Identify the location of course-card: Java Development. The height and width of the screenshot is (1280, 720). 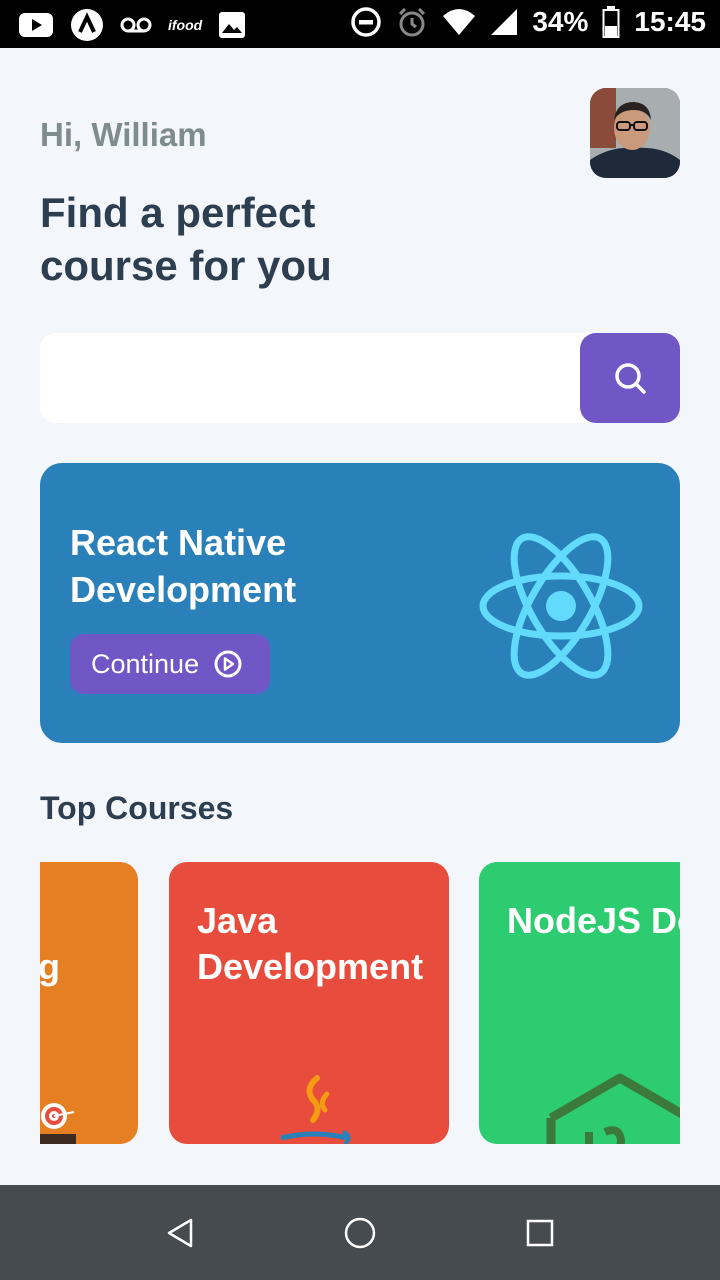
(309, 1003).